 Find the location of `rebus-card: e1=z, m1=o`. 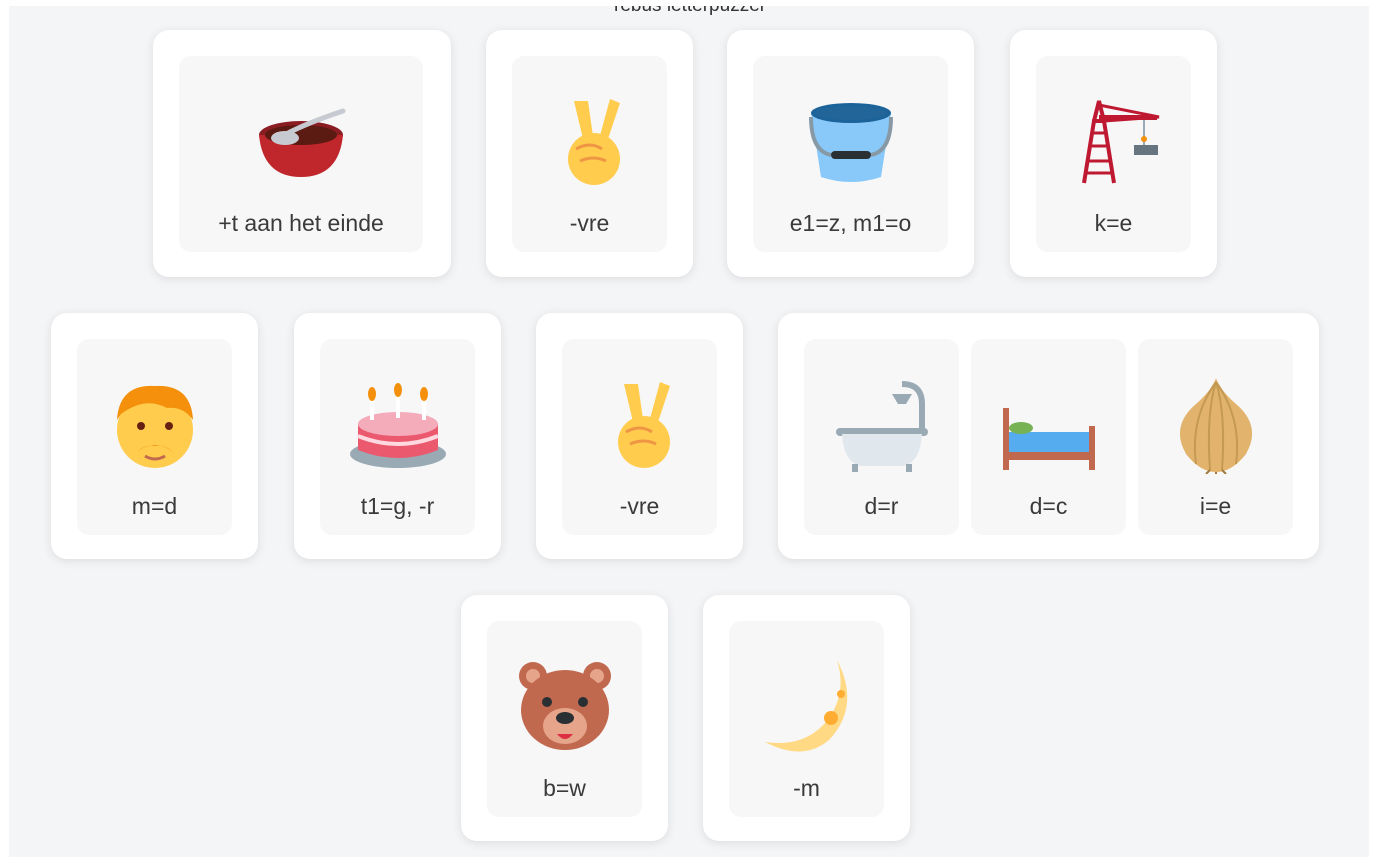

rebus-card: e1=z, m1=o is located at coordinates (850, 153).